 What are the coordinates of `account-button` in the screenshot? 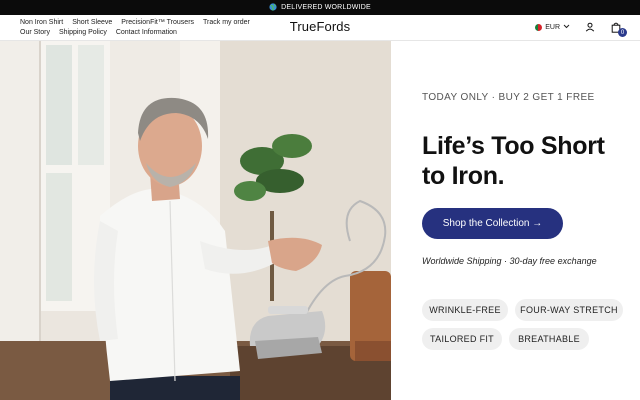 It's located at (590, 27).